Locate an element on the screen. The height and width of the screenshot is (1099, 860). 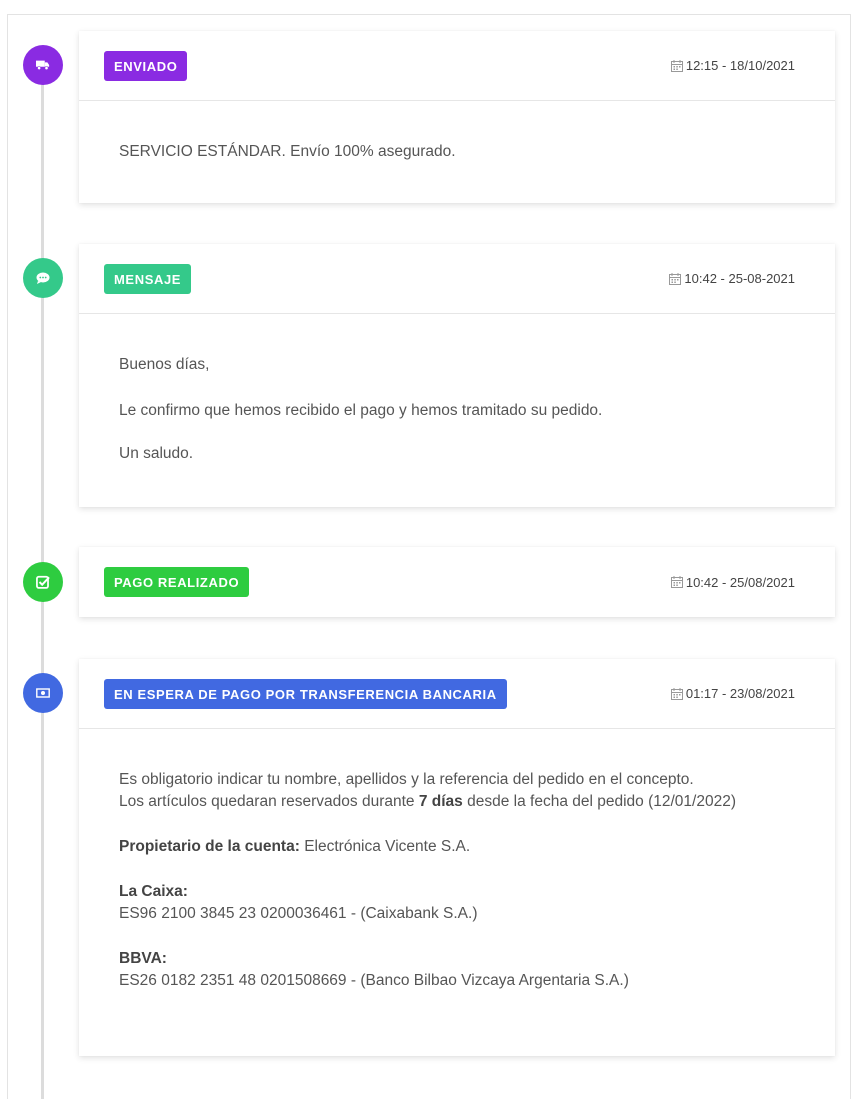
message-greeting: Buenos días, is located at coordinates (164, 364).